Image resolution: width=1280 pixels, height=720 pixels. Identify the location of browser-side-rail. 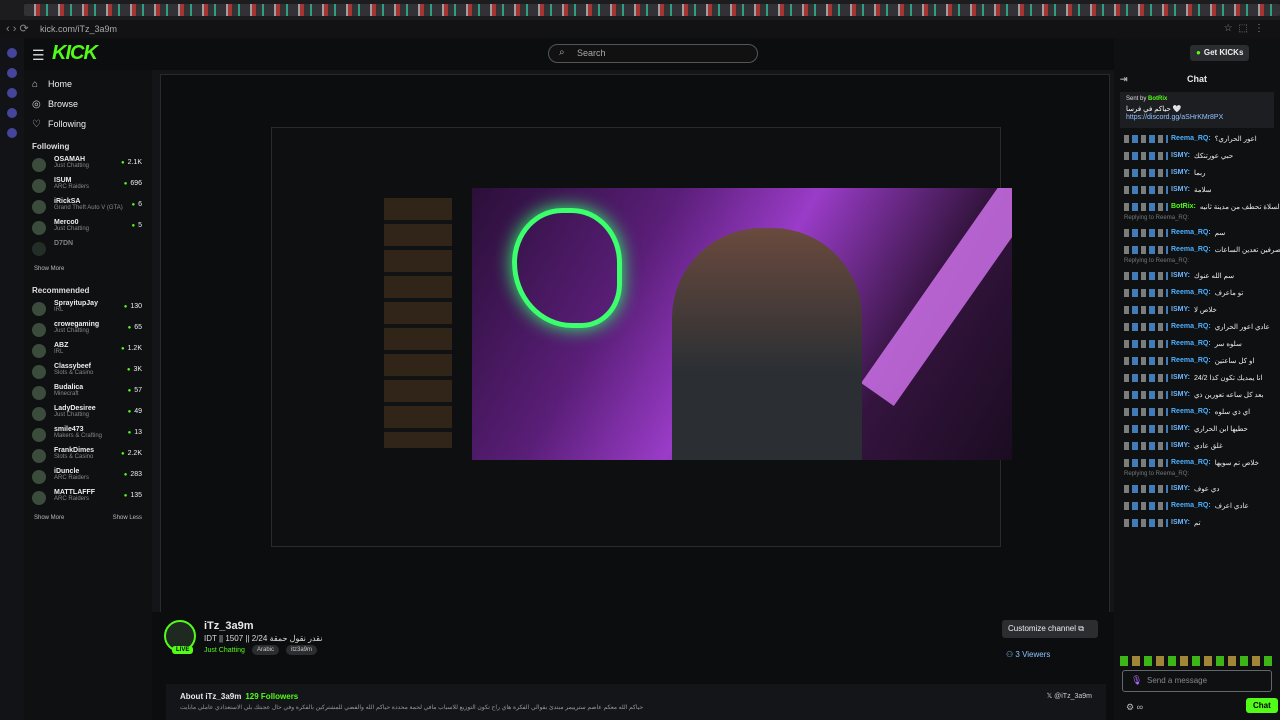
(12, 379).